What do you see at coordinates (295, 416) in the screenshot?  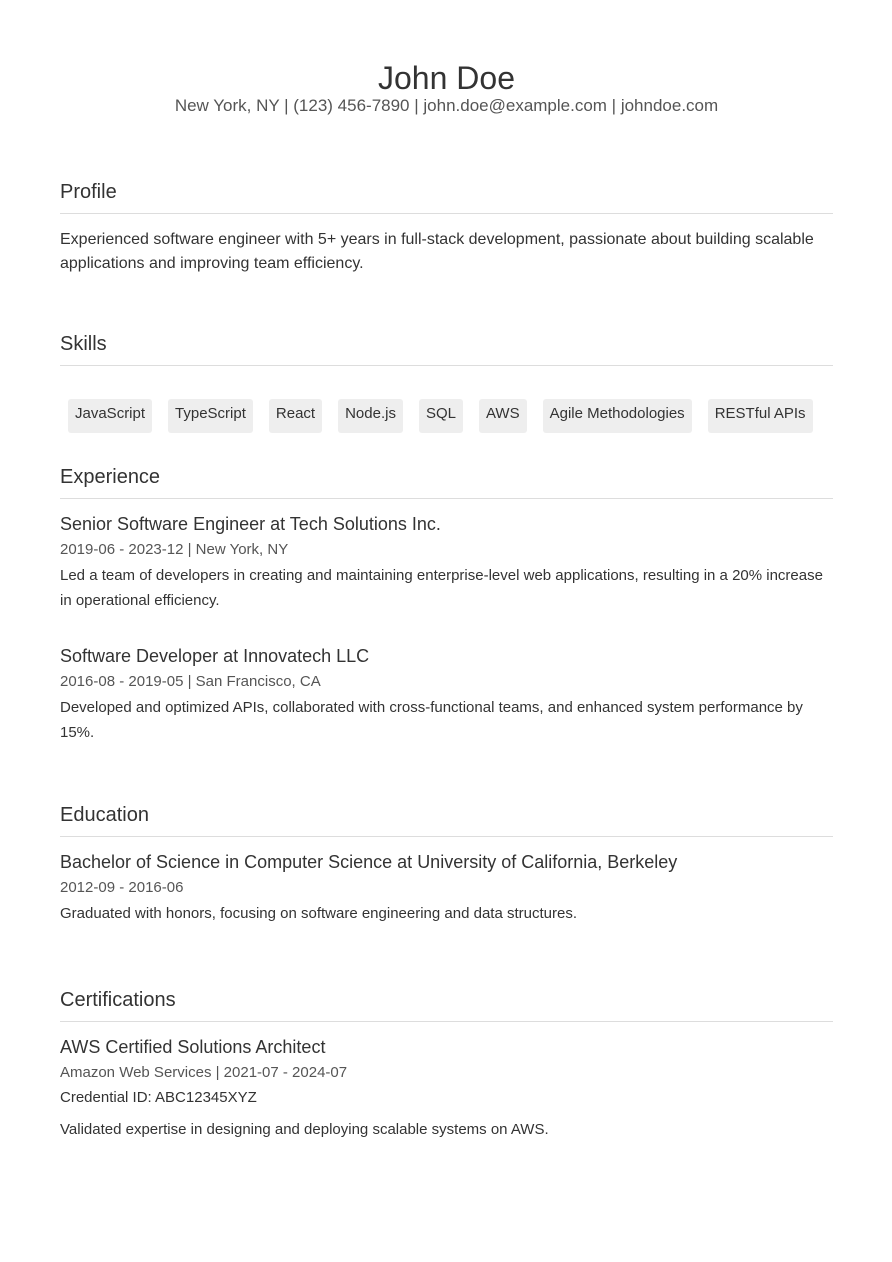 I see `skill-tag: React` at bounding box center [295, 416].